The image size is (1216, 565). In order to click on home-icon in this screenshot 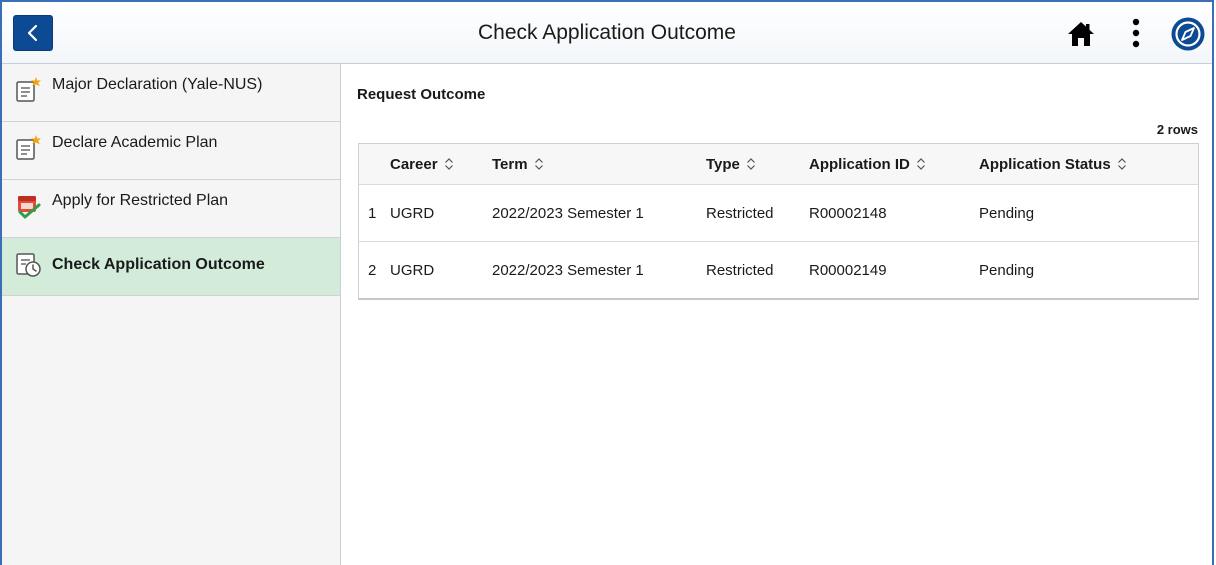, I will do `click(1081, 34)`.